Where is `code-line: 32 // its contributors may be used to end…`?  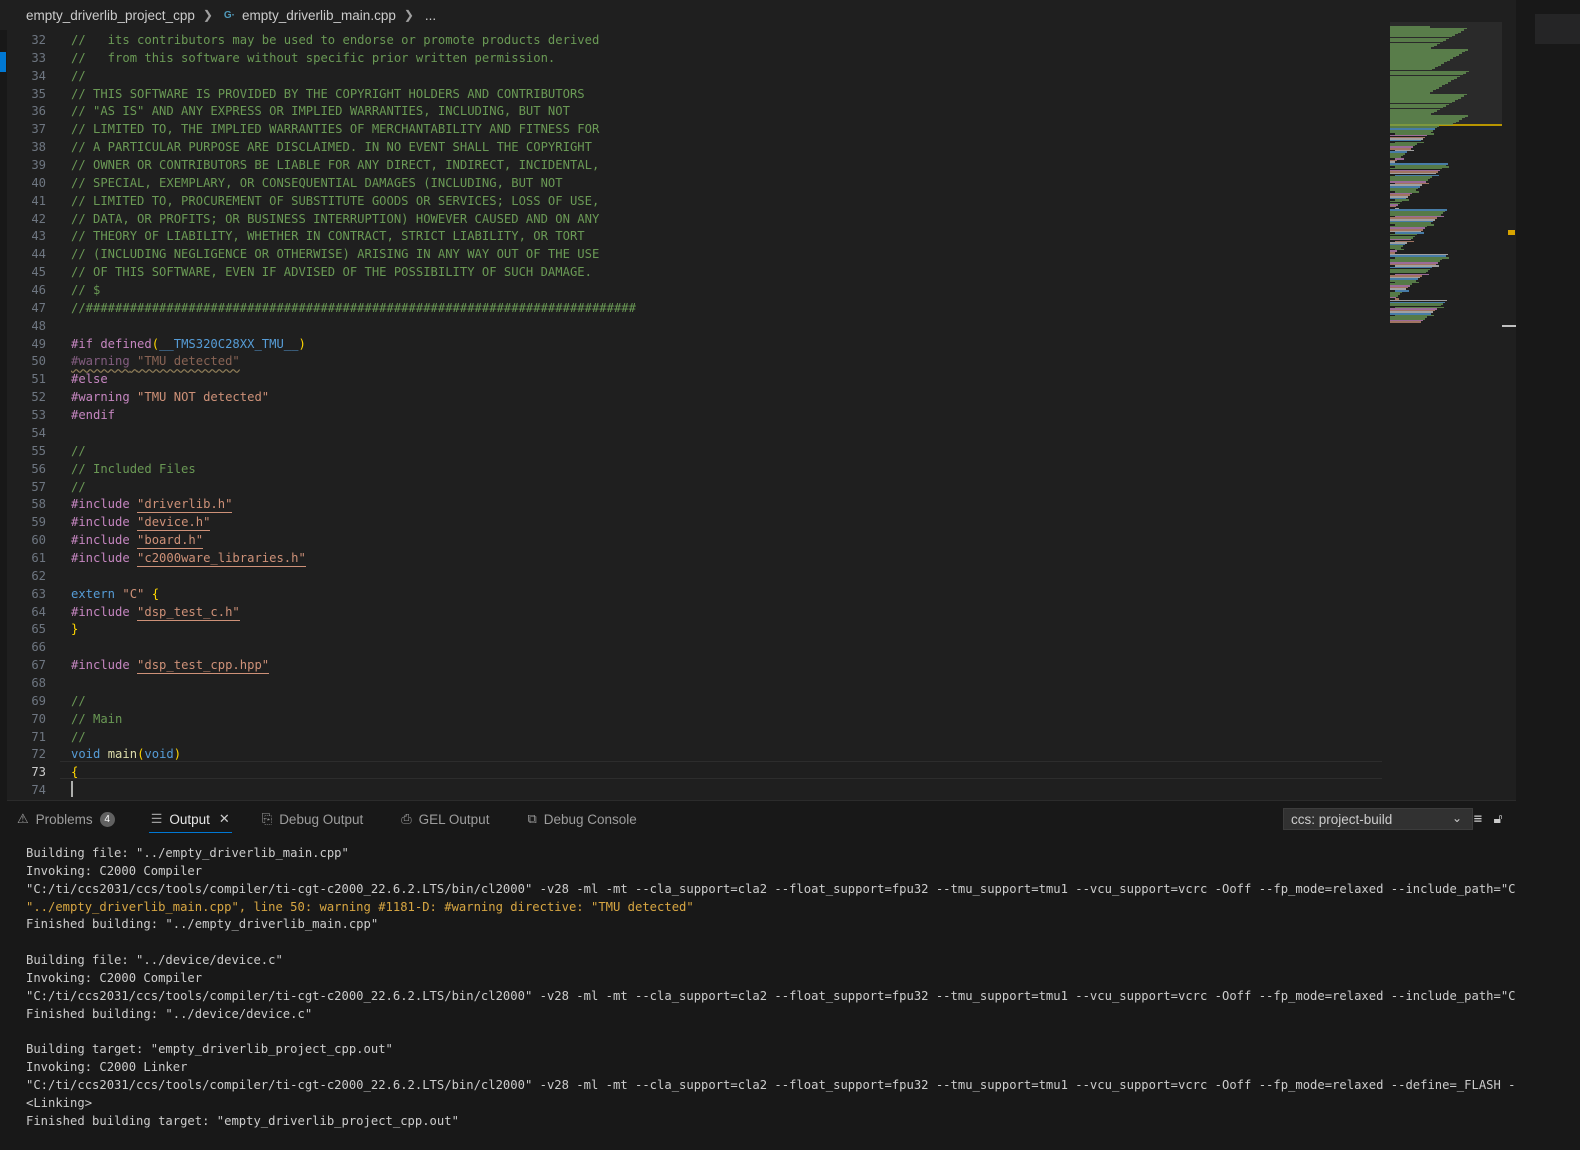
code-line: 32 // its contributors may be used to end… is located at coordinates (695, 40).